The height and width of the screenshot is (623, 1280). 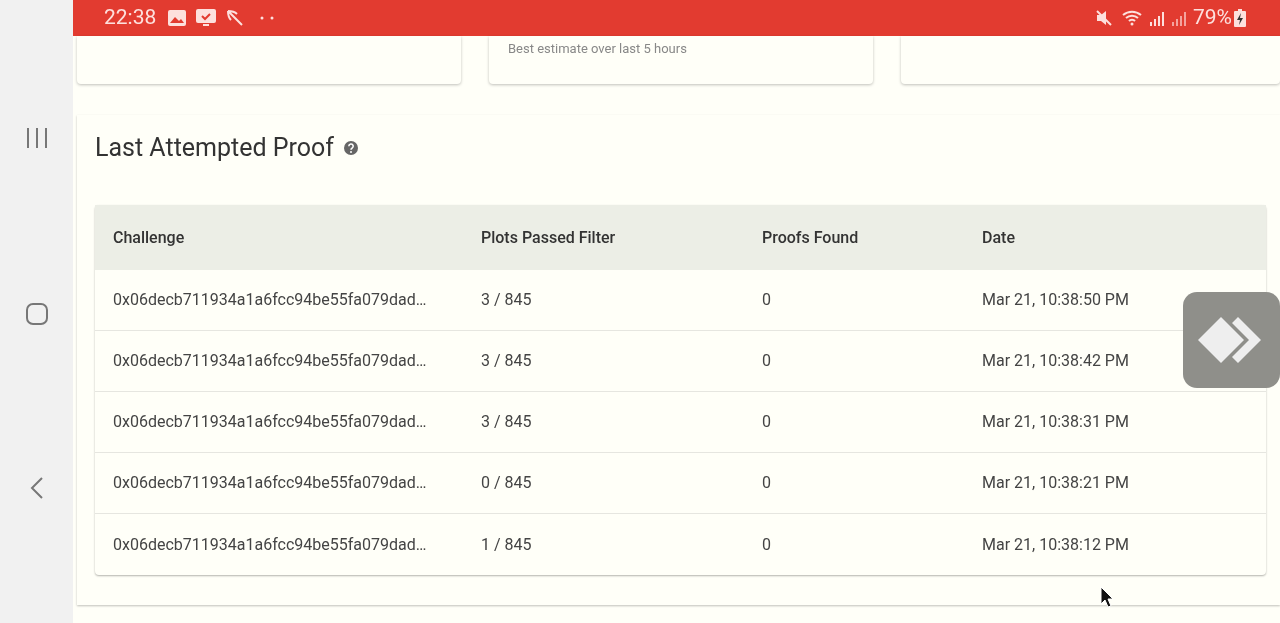 I want to click on battery-charging-icon, so click(x=1240, y=18).